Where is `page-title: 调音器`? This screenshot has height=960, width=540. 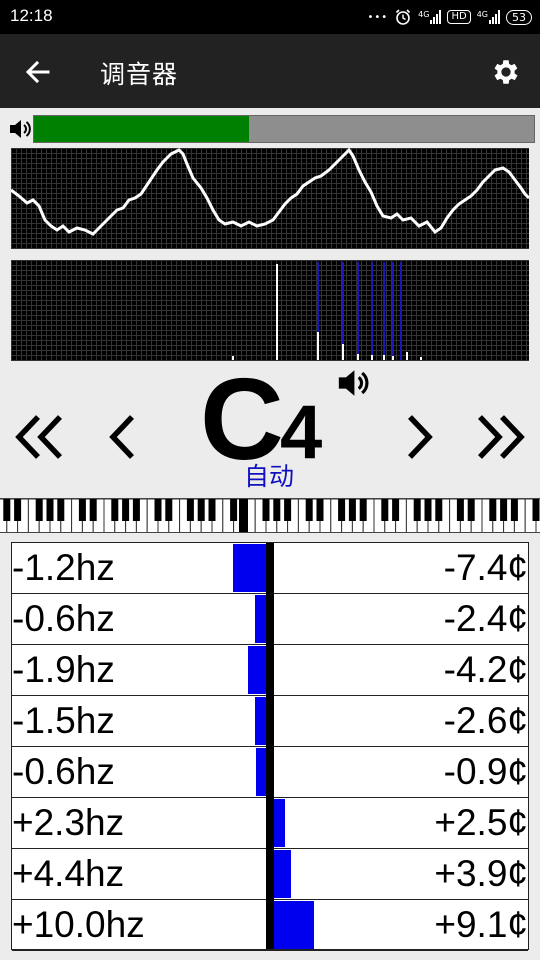 page-title: 调音器 is located at coordinates (139, 74).